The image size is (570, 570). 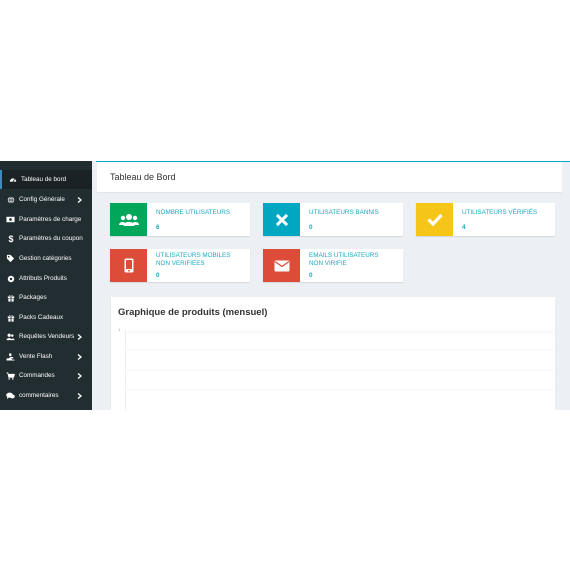 What do you see at coordinates (193, 255) in the screenshot?
I see `stat-label-line-1: UTILISATEURS MOBILES` at bounding box center [193, 255].